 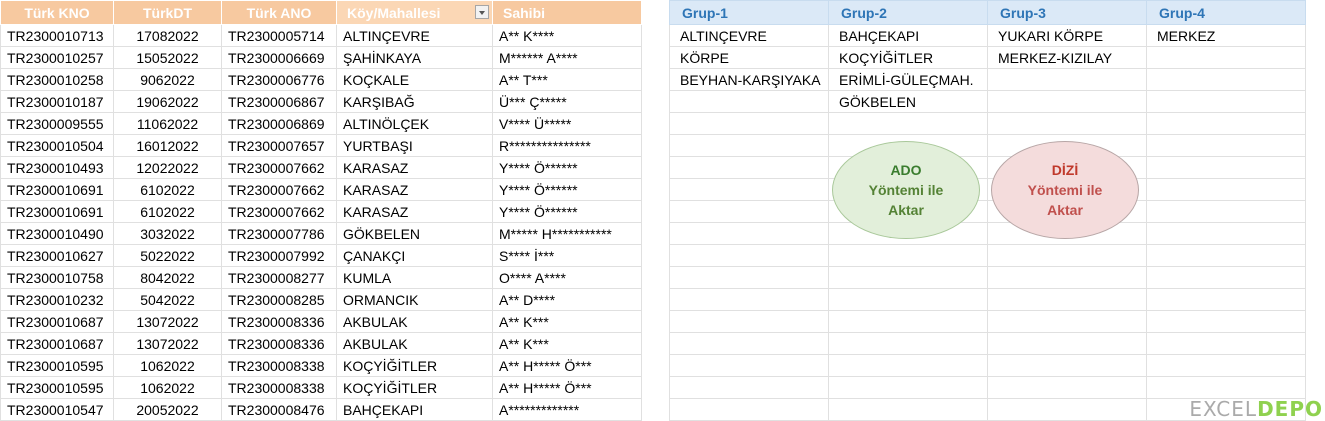 I want to click on table-cell: A** K****, so click(x=567, y=35).